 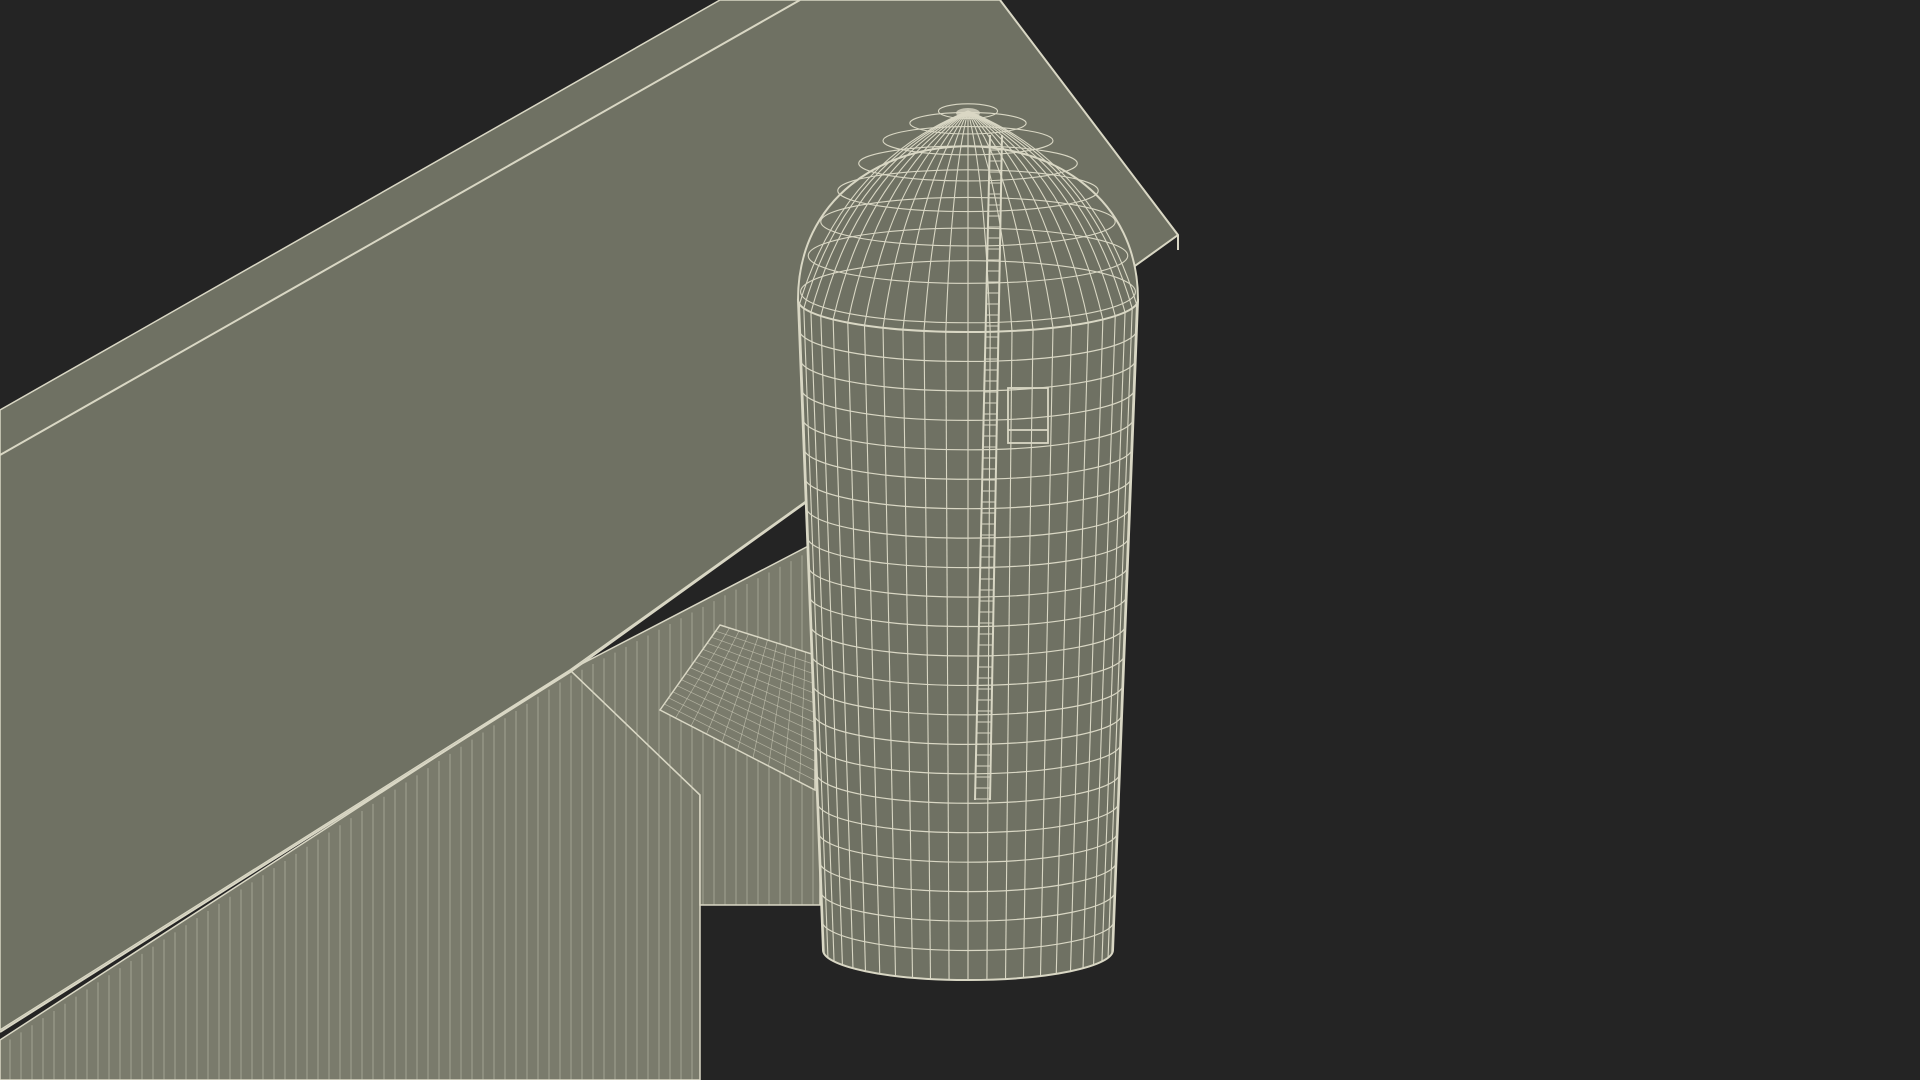 I want to click on silo-body, so click(x=968, y=640).